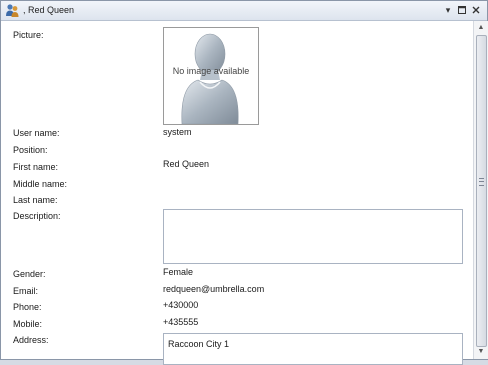  I want to click on address-text: Raccoon City 1, so click(199, 344).